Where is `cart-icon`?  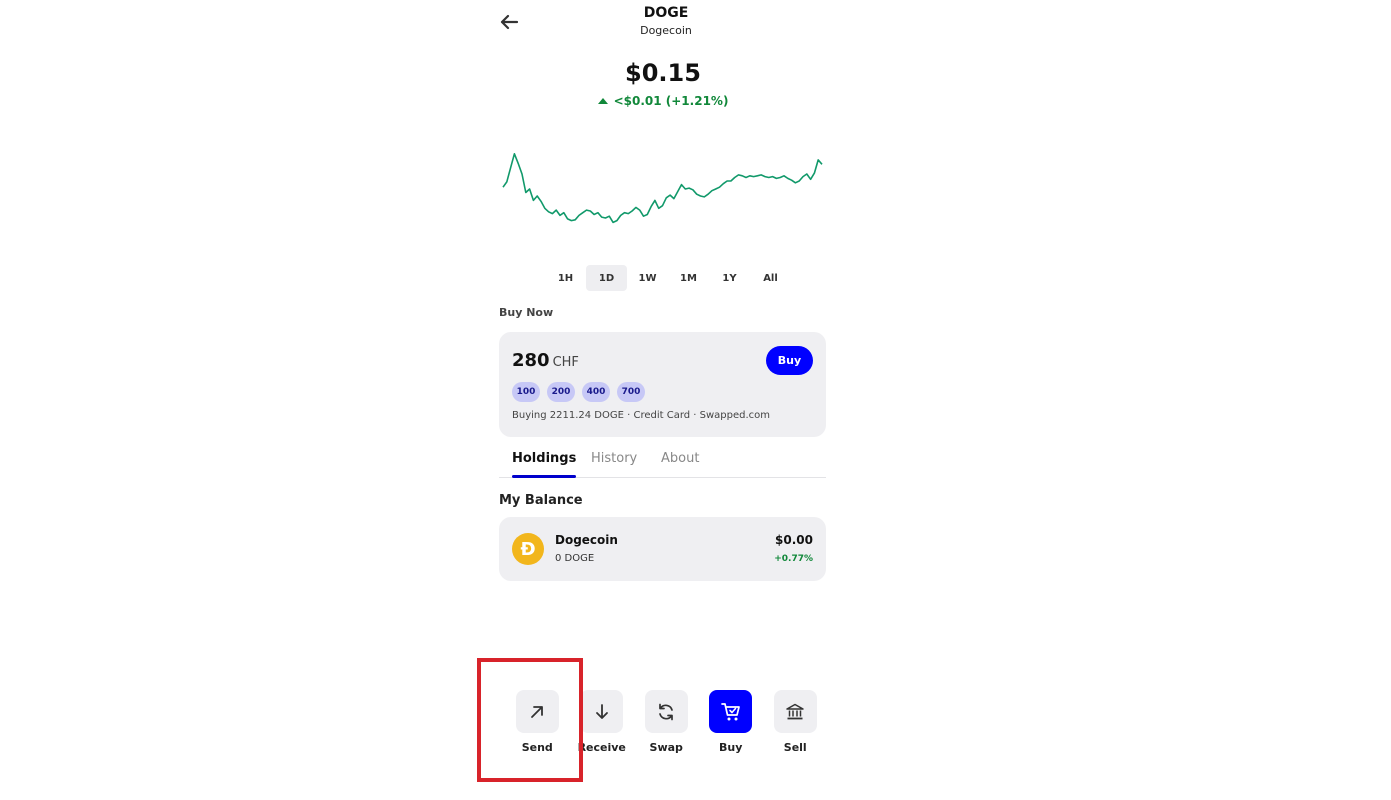
cart-icon is located at coordinates (730, 711).